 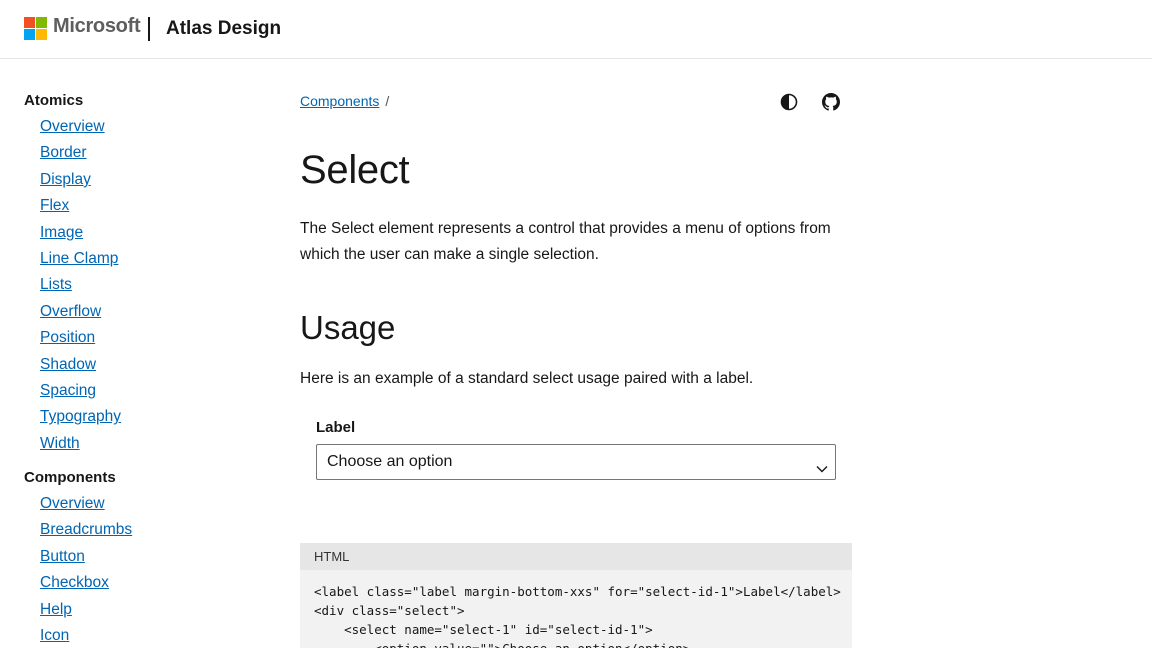 What do you see at coordinates (389, 610) in the screenshot?
I see `code-line: <div class="select">` at bounding box center [389, 610].